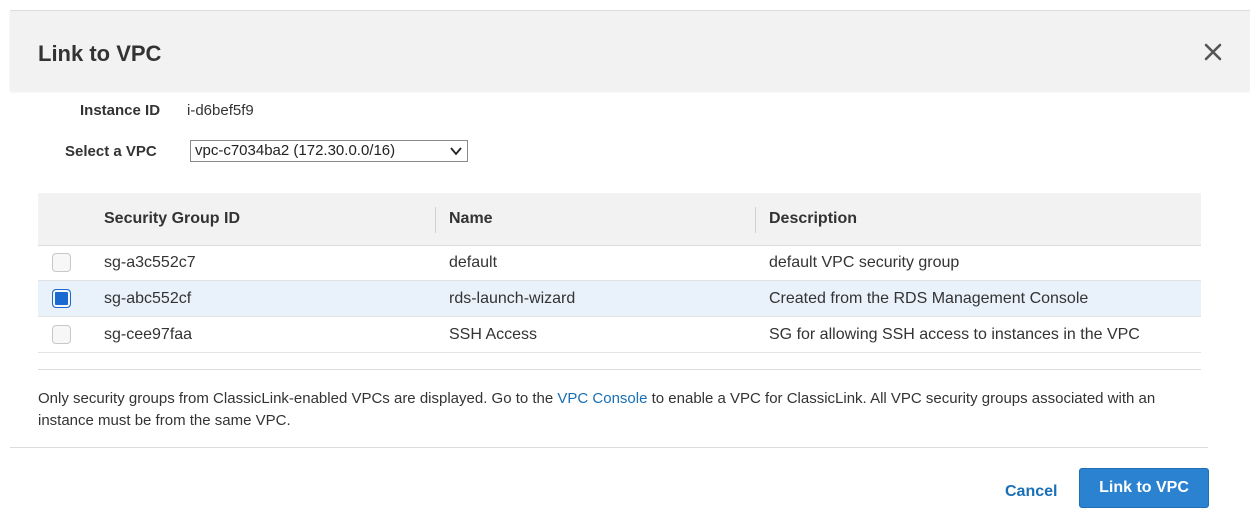 This screenshot has height=525, width=1250. Describe the element at coordinates (929, 298) in the screenshot. I see `description-cell: Created from the RDS Management Console` at that location.